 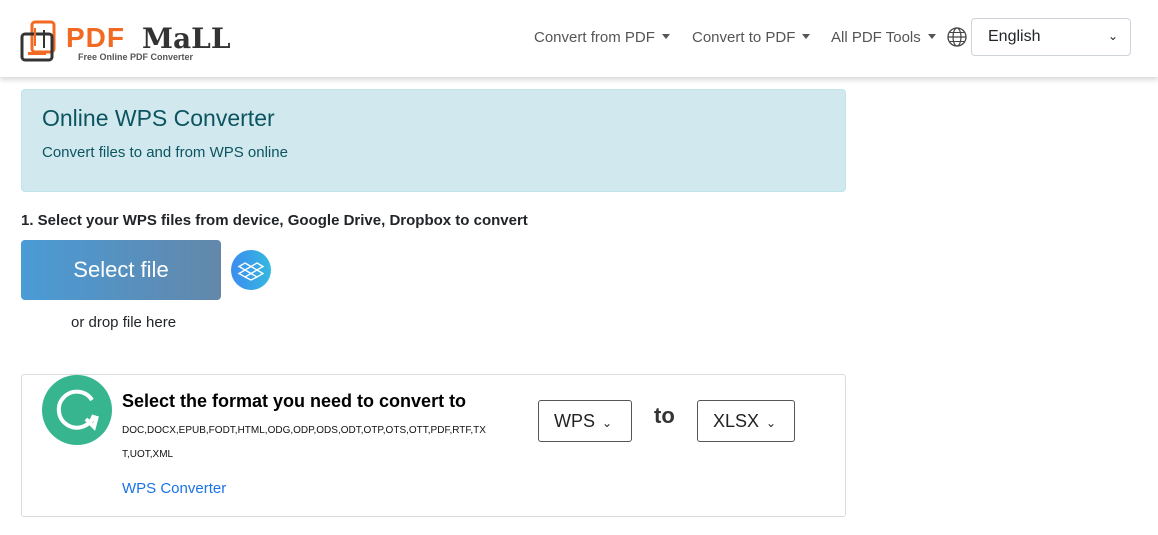 What do you see at coordinates (95, 37) in the screenshot?
I see `logo-text: PDF` at bounding box center [95, 37].